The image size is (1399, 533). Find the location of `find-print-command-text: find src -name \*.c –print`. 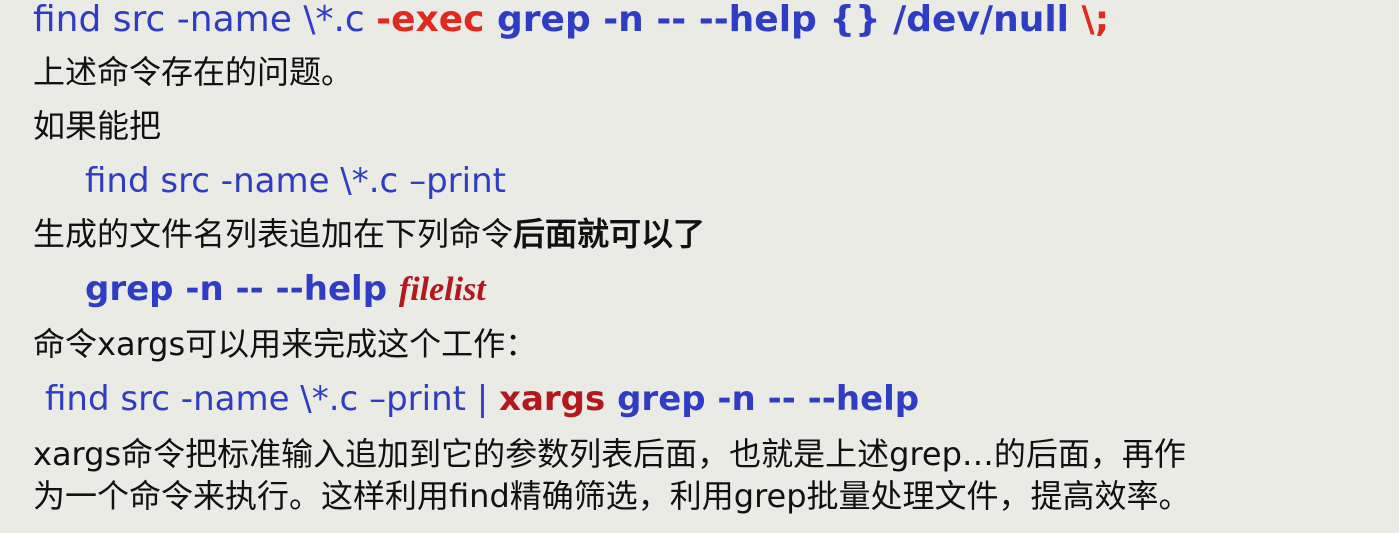

find-print-command-text: find src -name \*.c –print is located at coordinates (295, 181).